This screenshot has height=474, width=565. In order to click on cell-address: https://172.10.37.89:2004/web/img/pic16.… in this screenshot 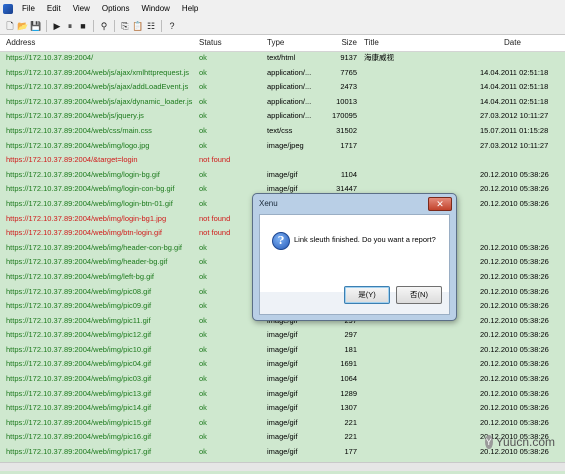, I will do `click(79, 437)`.